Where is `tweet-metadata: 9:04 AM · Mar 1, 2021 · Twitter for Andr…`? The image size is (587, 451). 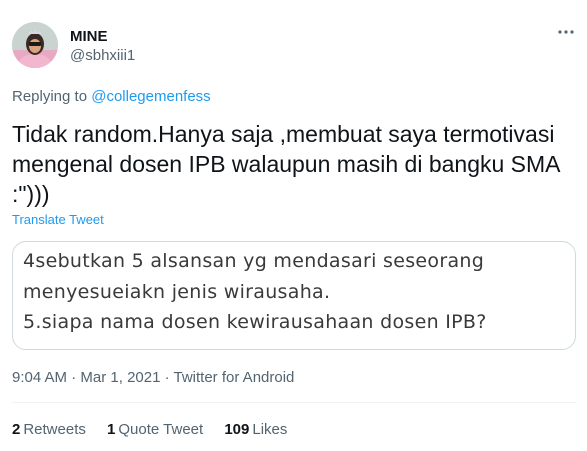
tweet-metadata: 9:04 AM · Mar 1, 2021 · Twitter for Andr… is located at coordinates (153, 378).